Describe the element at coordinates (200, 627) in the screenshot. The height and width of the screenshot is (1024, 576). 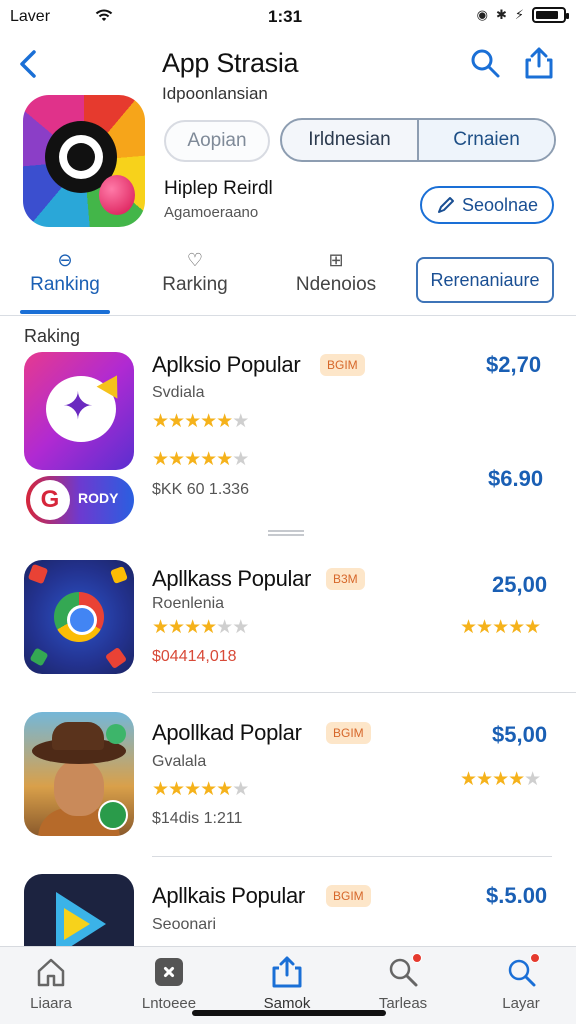
I see `row-2-rating: ★★★★★★` at that location.